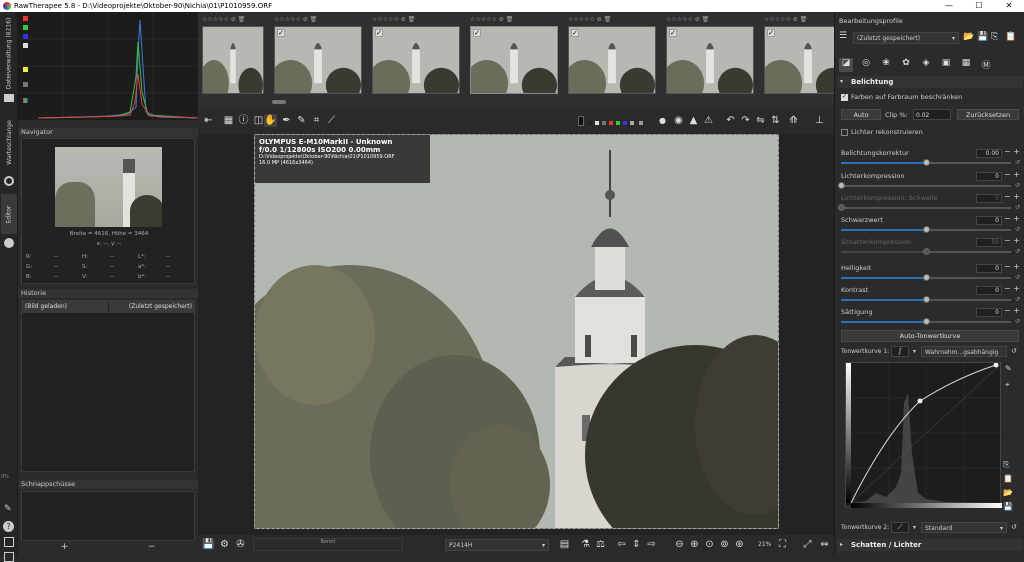 Image resolution: width=1024 pixels, height=562 pixels. Describe the element at coordinates (651, 544) in the screenshot. I see `next-image-icon: ⇨` at that location.